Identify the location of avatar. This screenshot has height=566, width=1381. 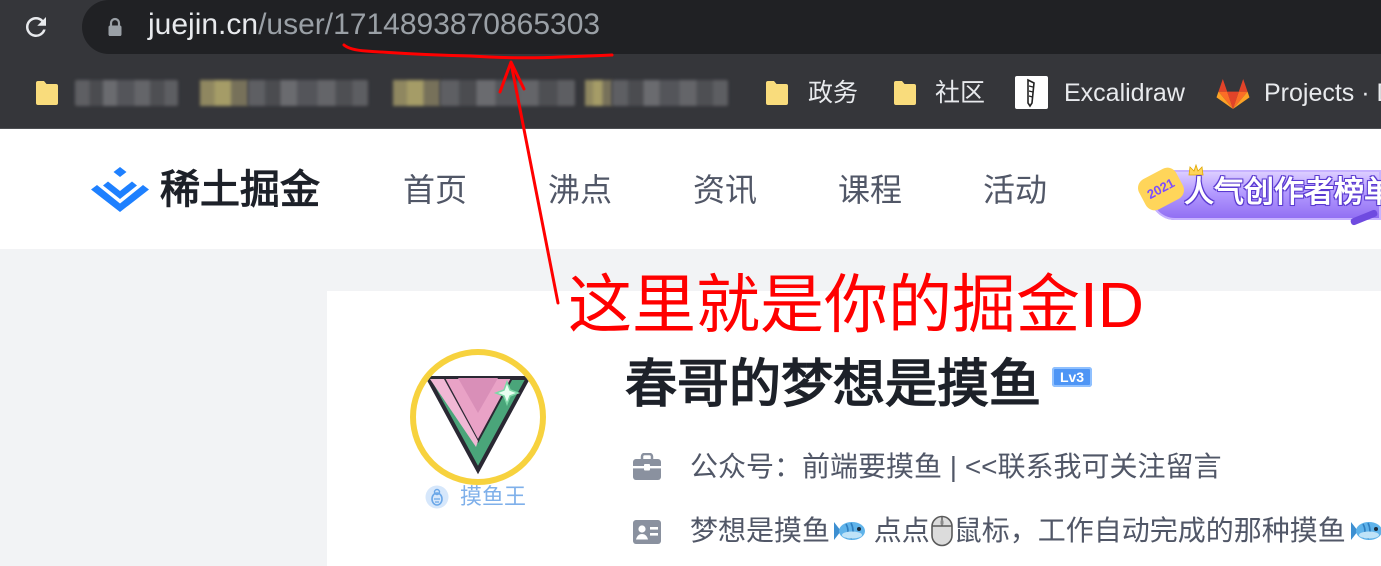
(478, 417).